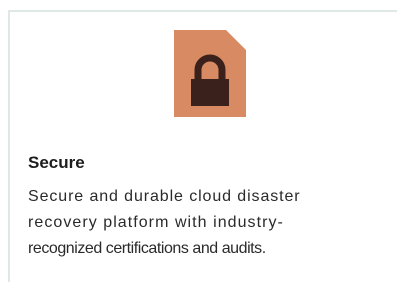  What do you see at coordinates (164, 196) in the screenshot?
I see `description-line: Secure and durable cloud disaster` at bounding box center [164, 196].